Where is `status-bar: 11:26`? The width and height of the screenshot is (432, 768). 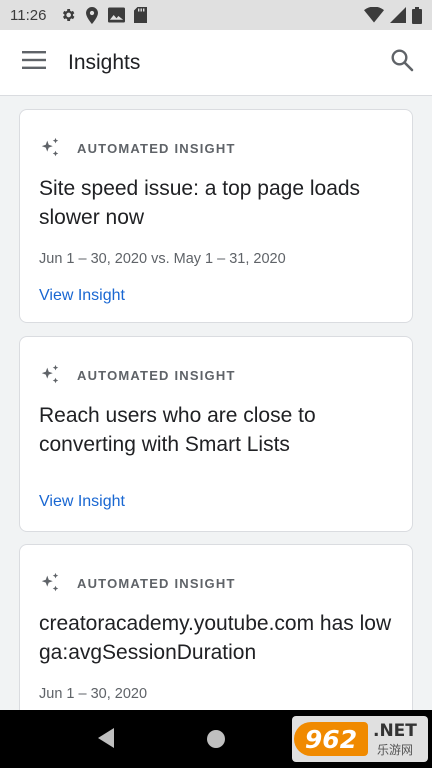 status-bar: 11:26 is located at coordinates (216, 15).